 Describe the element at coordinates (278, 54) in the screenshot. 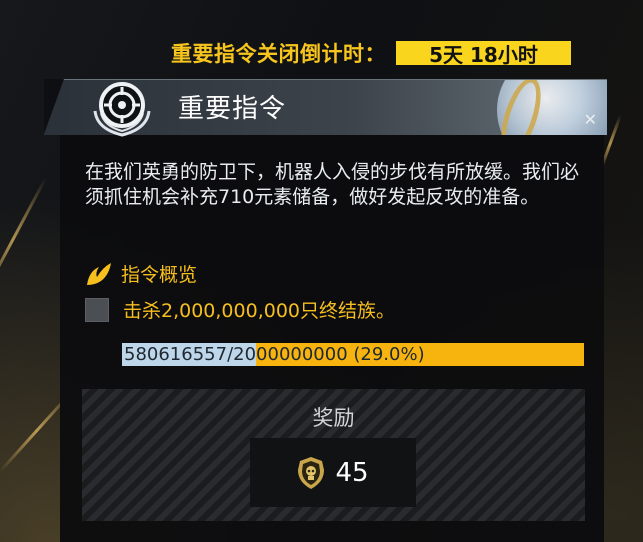

I see `countdown-label: 重要指令关闭倒计时：` at that location.